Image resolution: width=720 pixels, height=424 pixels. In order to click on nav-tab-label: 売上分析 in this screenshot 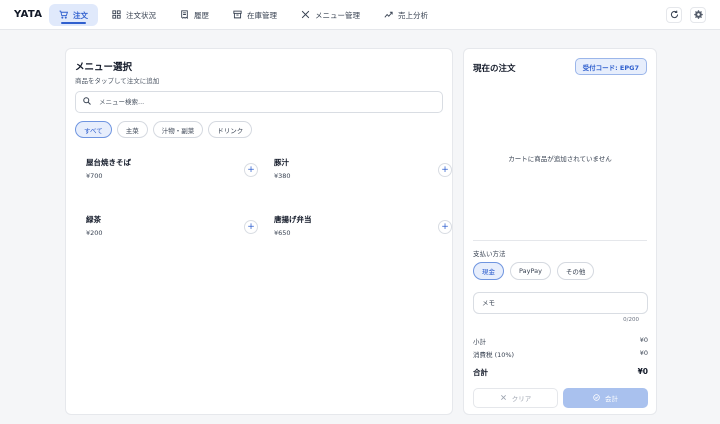, I will do `click(413, 15)`.